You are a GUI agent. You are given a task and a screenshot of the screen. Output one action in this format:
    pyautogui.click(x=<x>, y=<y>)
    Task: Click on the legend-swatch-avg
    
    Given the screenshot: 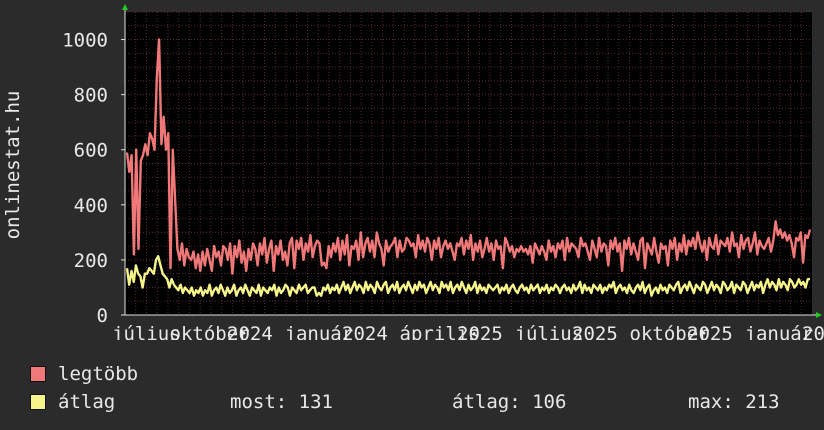 What is the action you would take?
    pyautogui.click(x=38, y=402)
    